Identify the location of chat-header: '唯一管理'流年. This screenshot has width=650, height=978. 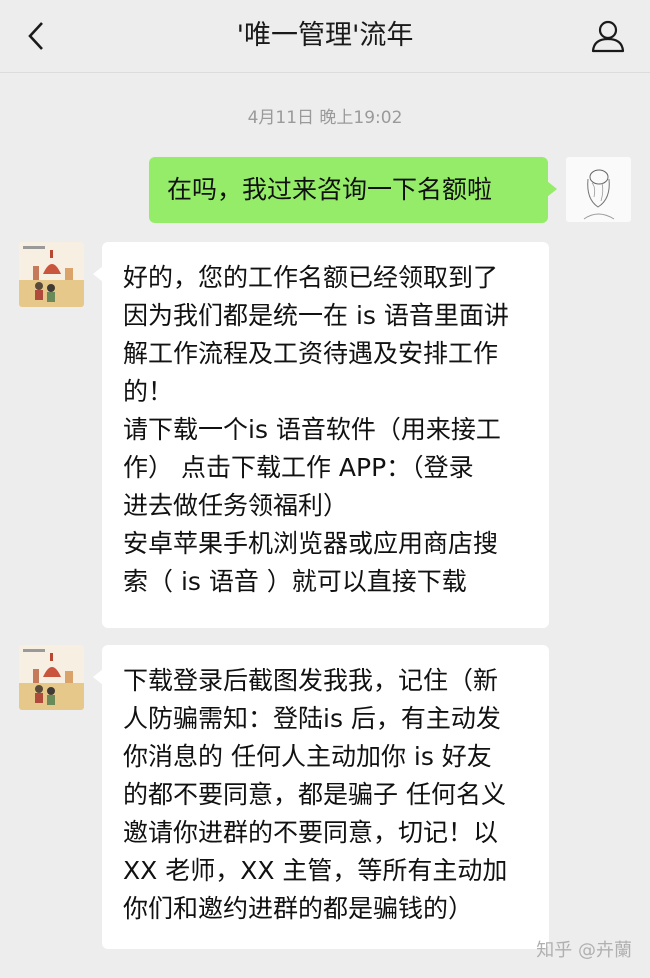
(325, 36).